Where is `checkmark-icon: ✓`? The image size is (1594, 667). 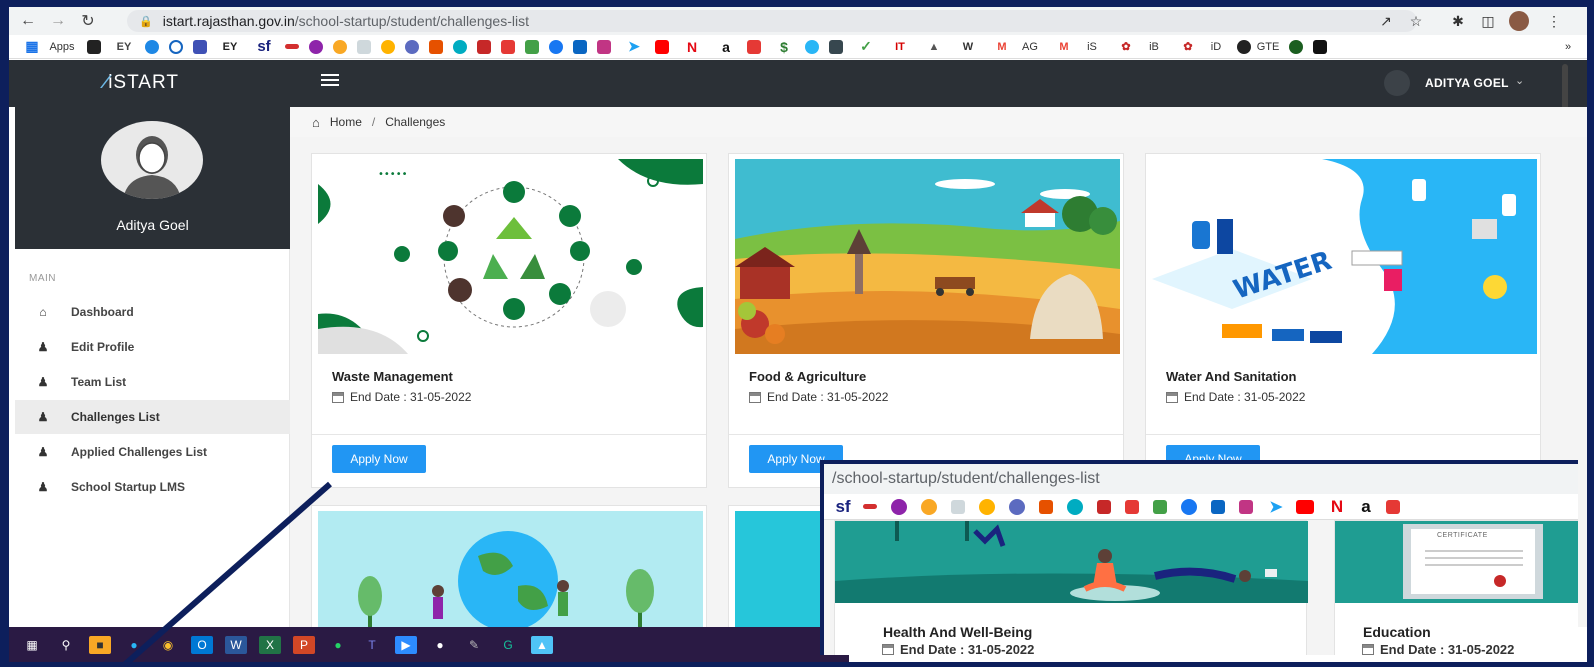 checkmark-icon: ✓ is located at coordinates (866, 47).